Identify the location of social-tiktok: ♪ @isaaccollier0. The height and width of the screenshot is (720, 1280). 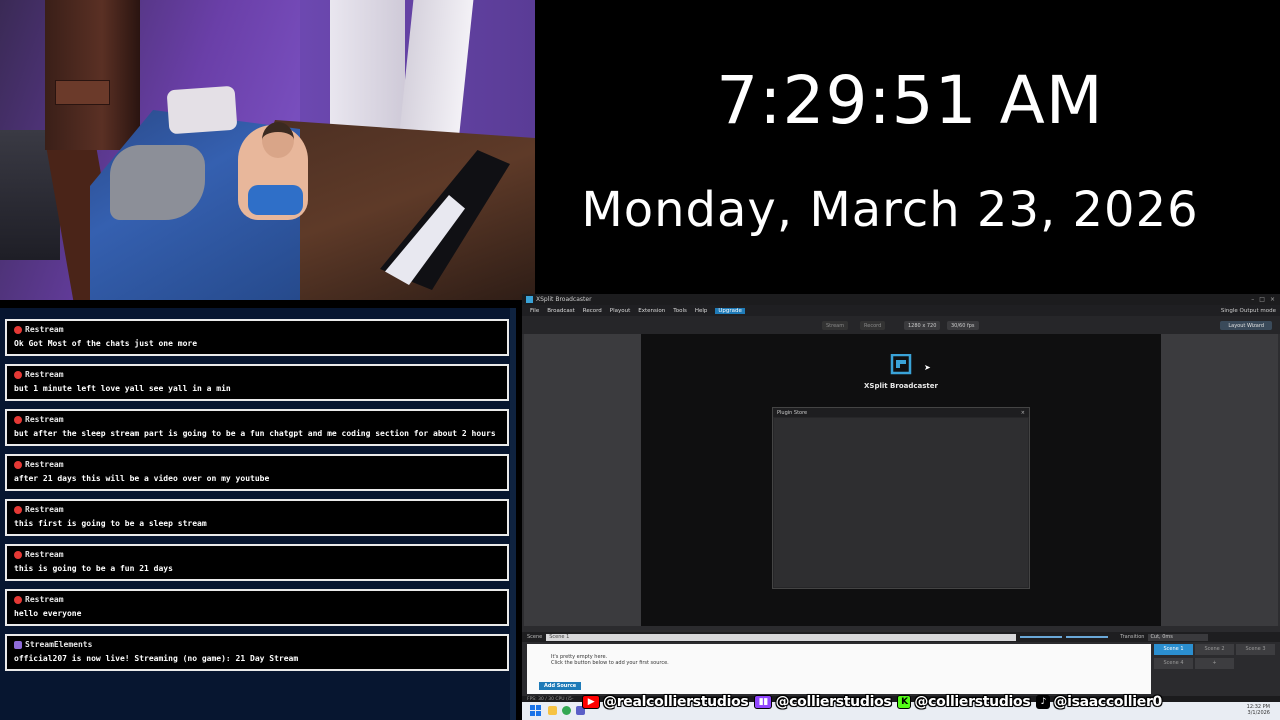
(1099, 702).